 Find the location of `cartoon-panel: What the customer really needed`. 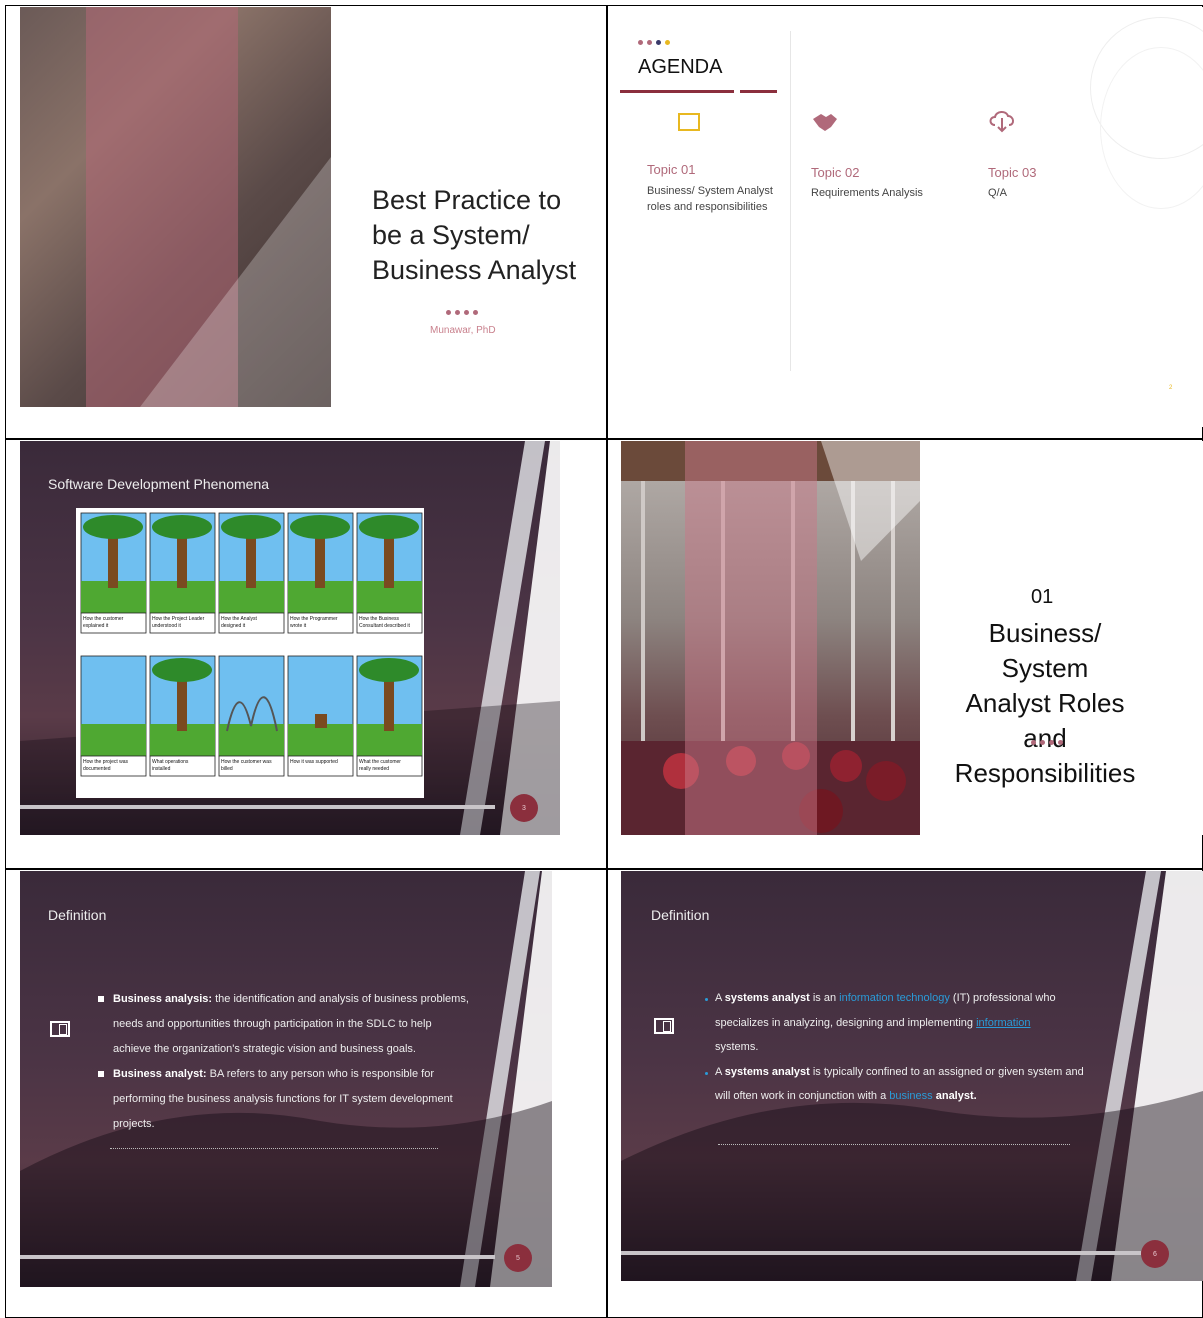

cartoon-panel: What the customer really needed is located at coordinates (389, 716).